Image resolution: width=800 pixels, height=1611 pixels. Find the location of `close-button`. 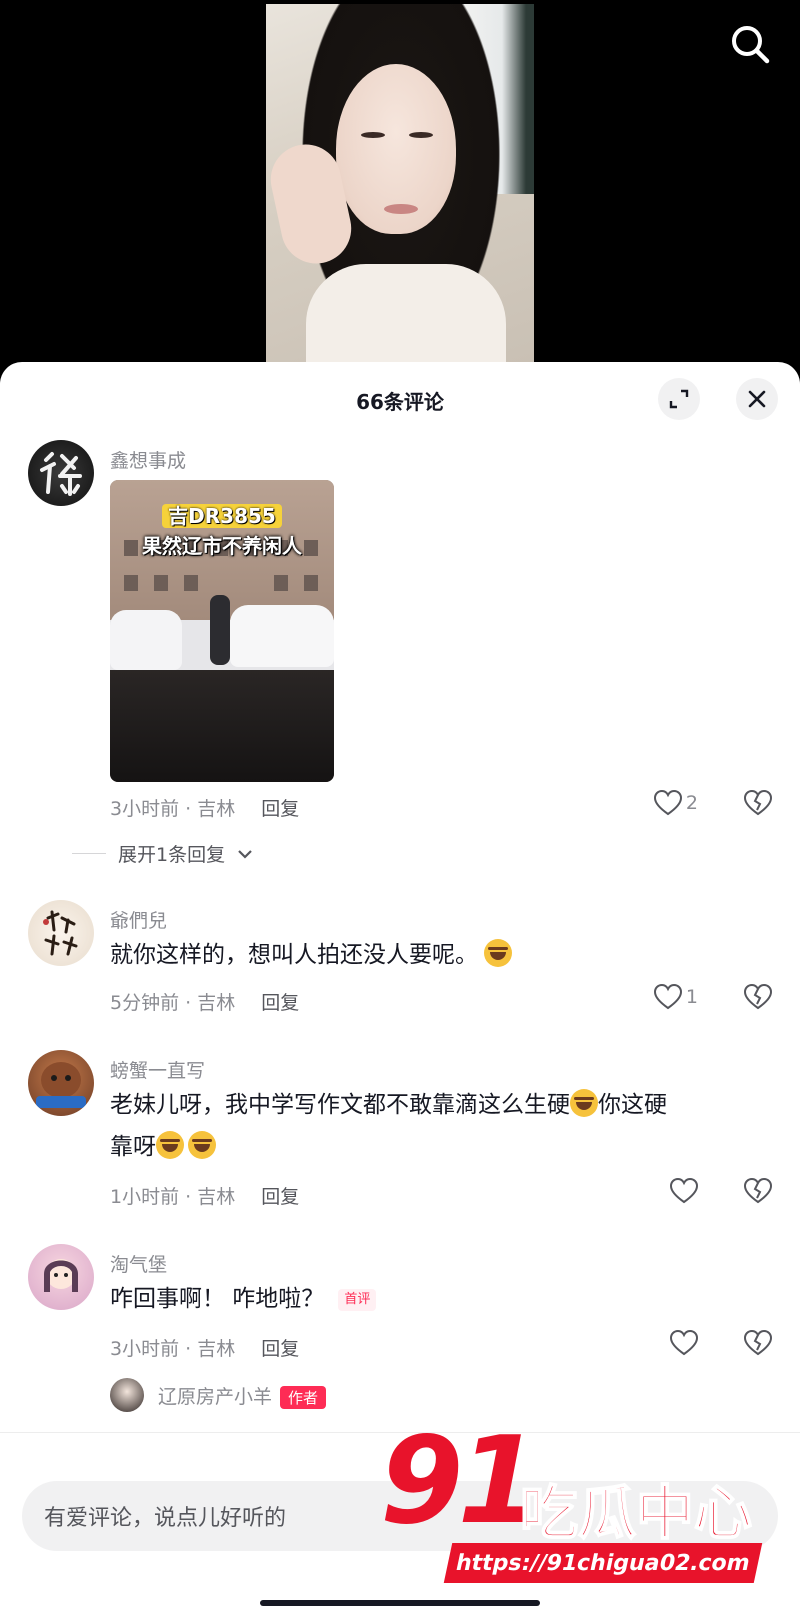

close-button is located at coordinates (757, 399).